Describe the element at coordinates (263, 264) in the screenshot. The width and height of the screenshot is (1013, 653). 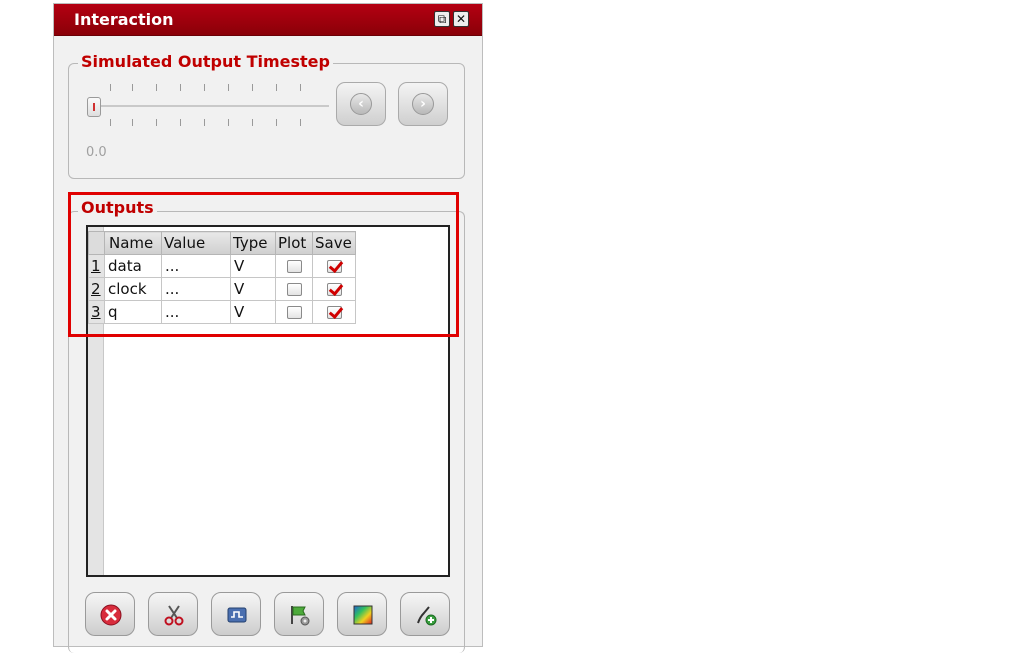
I see `outputs-highlight-box` at that location.